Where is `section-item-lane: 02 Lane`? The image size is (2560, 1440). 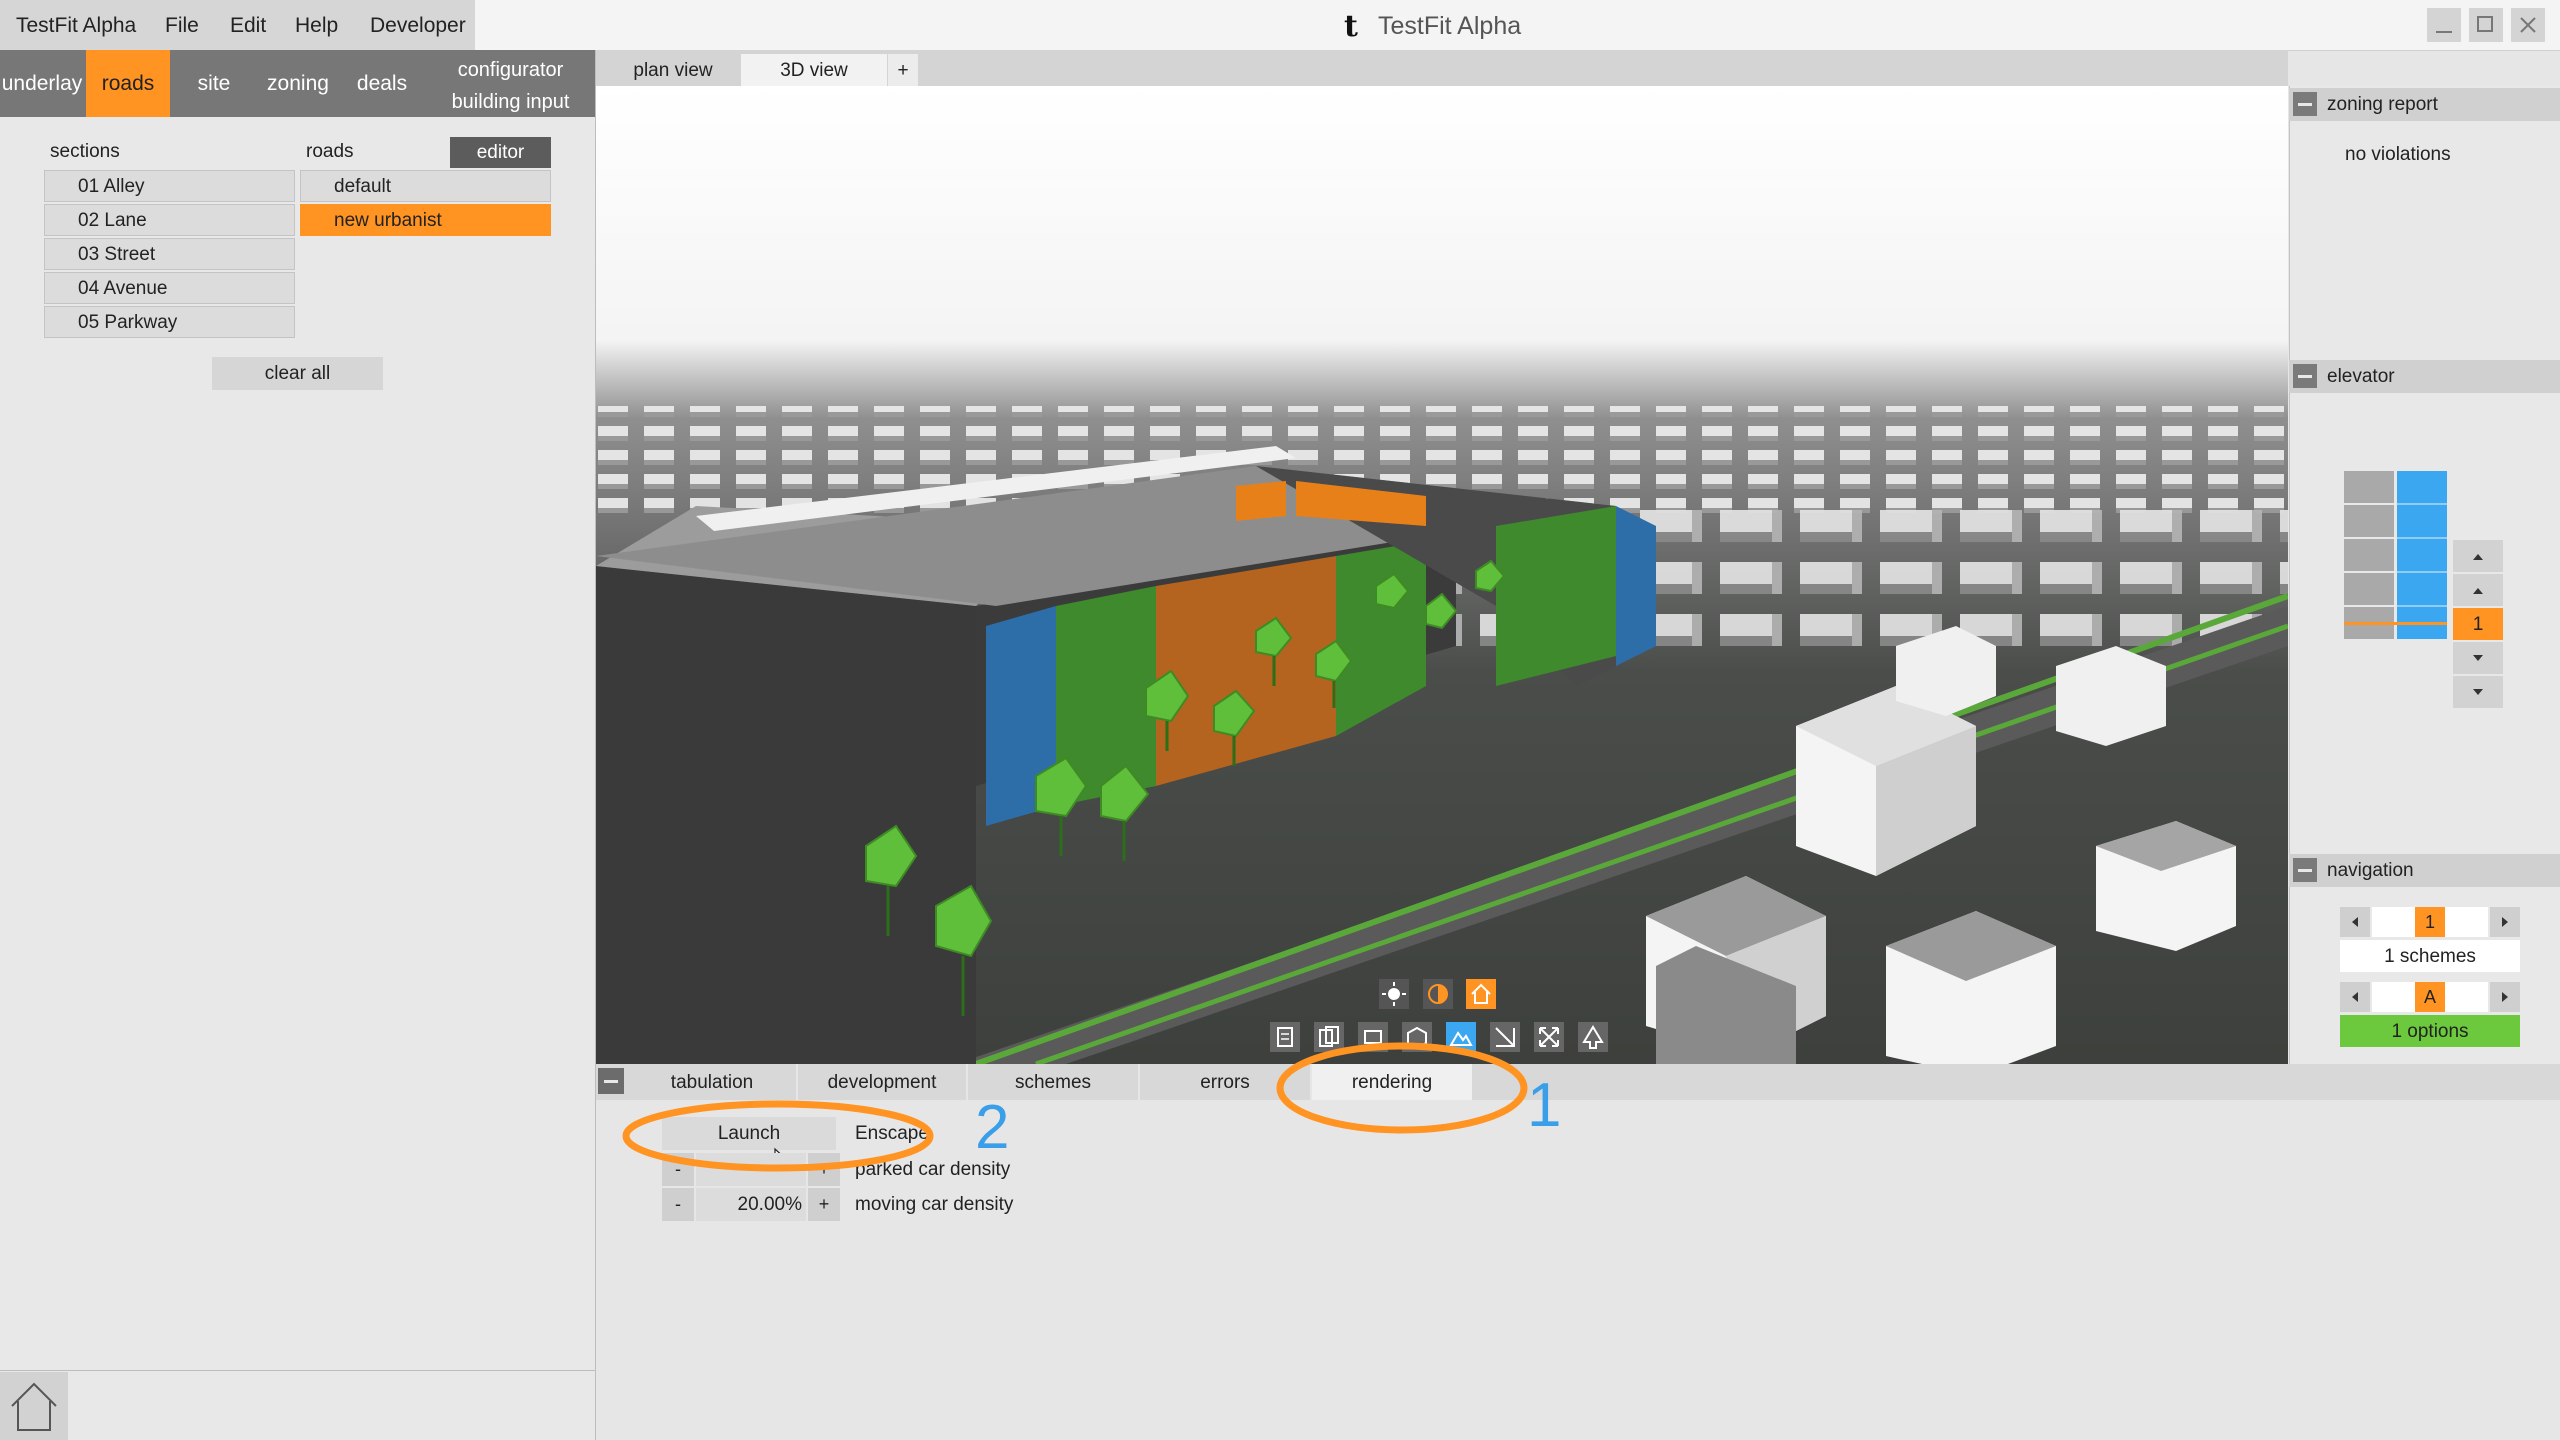 section-item-lane: 02 Lane is located at coordinates (169, 220).